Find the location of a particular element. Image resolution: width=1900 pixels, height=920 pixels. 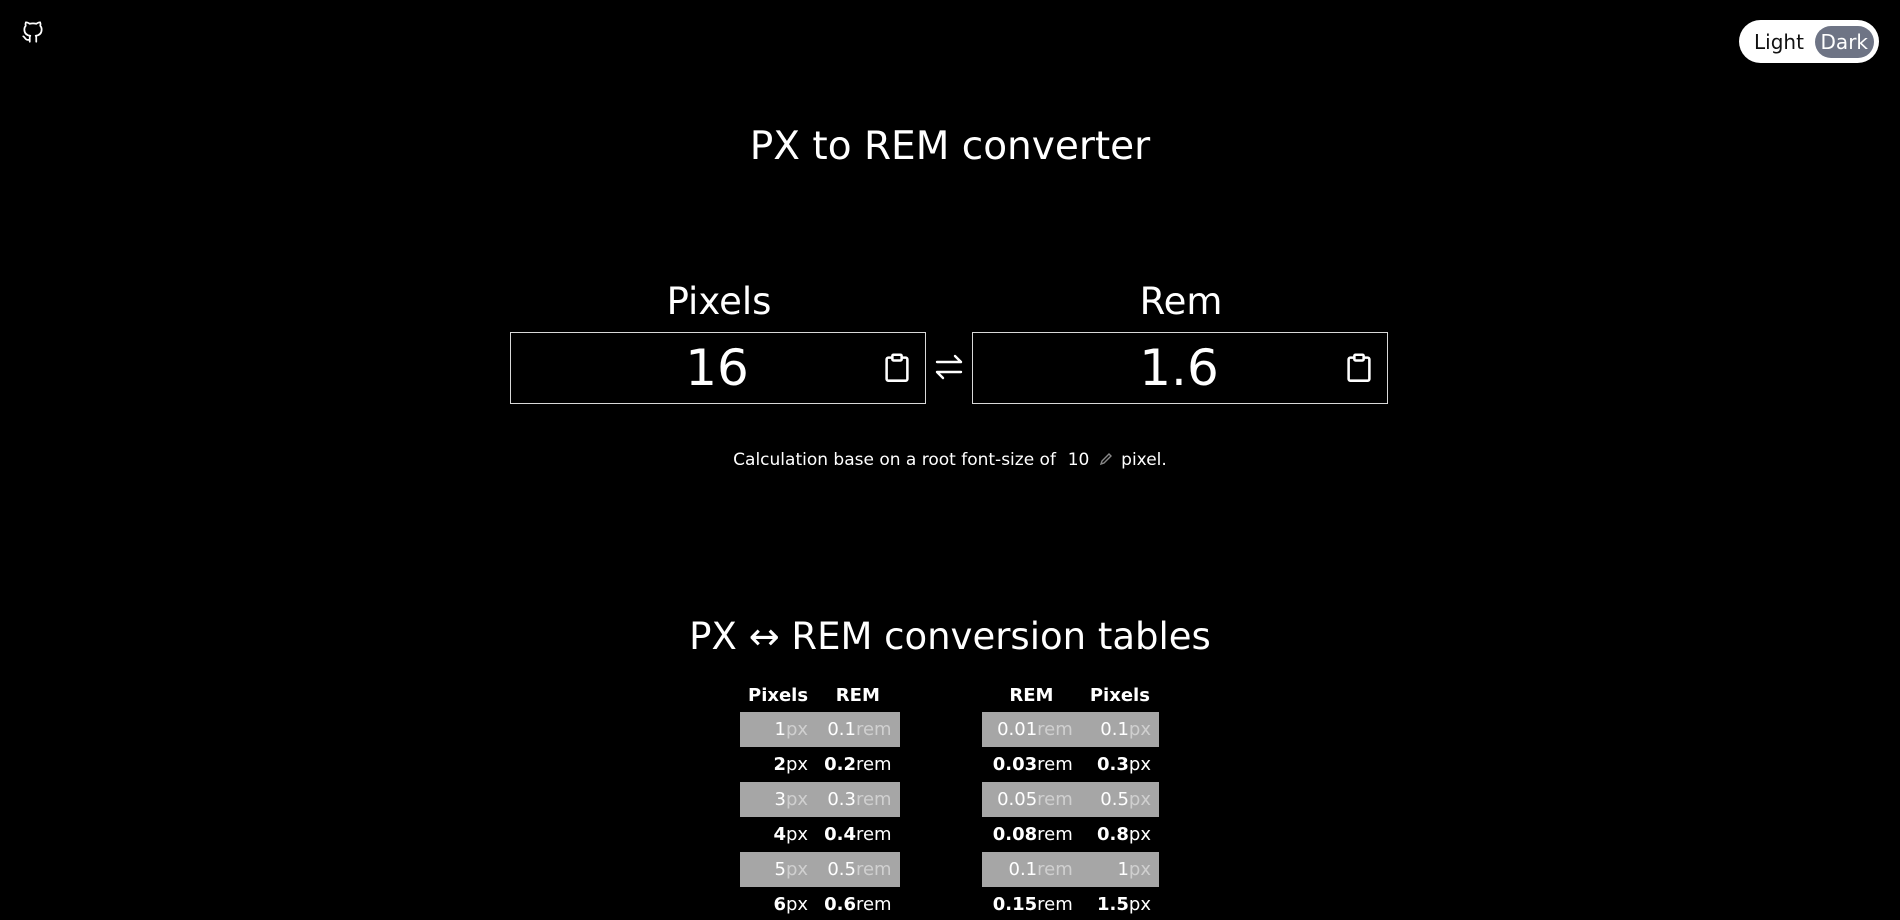

pixels-field-box is located at coordinates (718, 368).